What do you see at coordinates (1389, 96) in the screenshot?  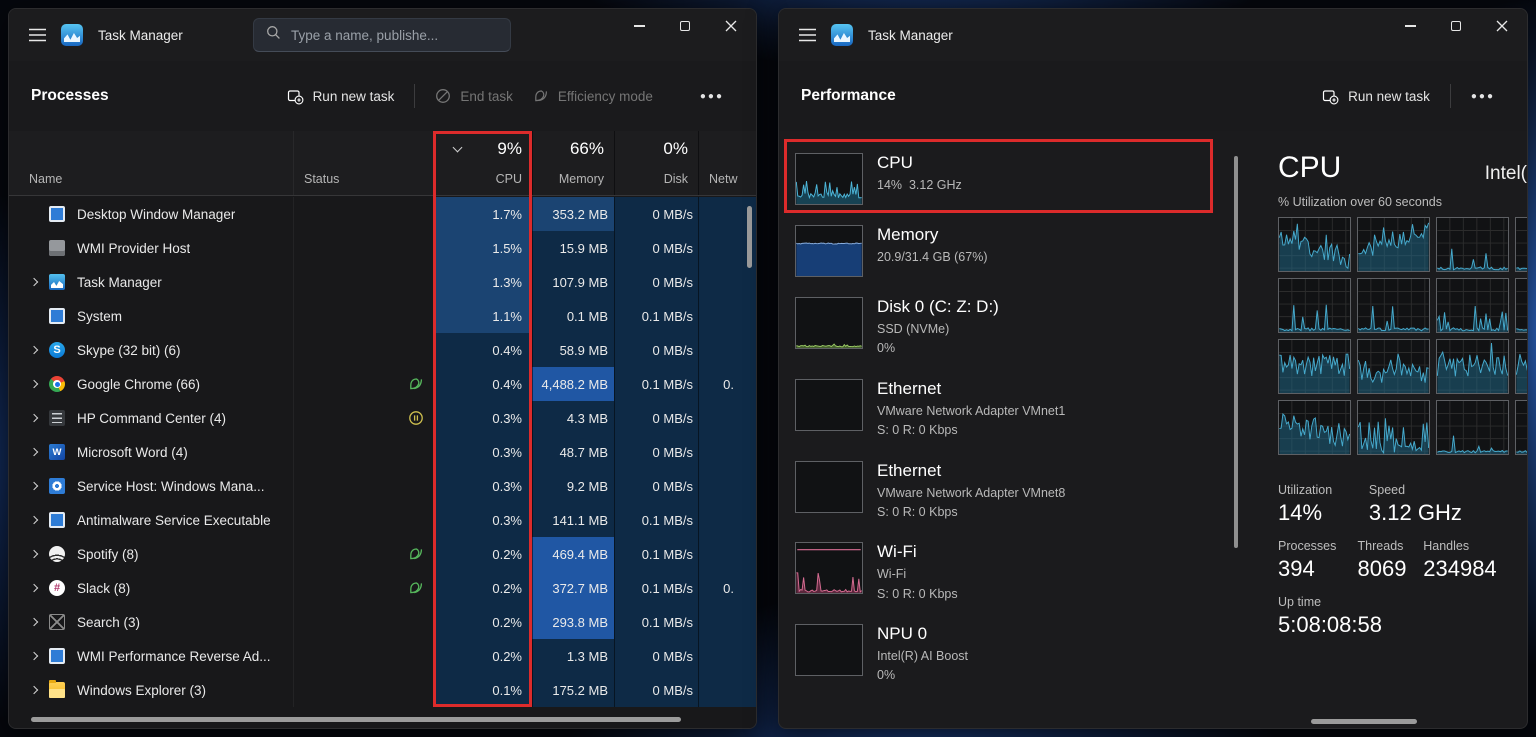 I see `run-new-task-label: Run new task` at bounding box center [1389, 96].